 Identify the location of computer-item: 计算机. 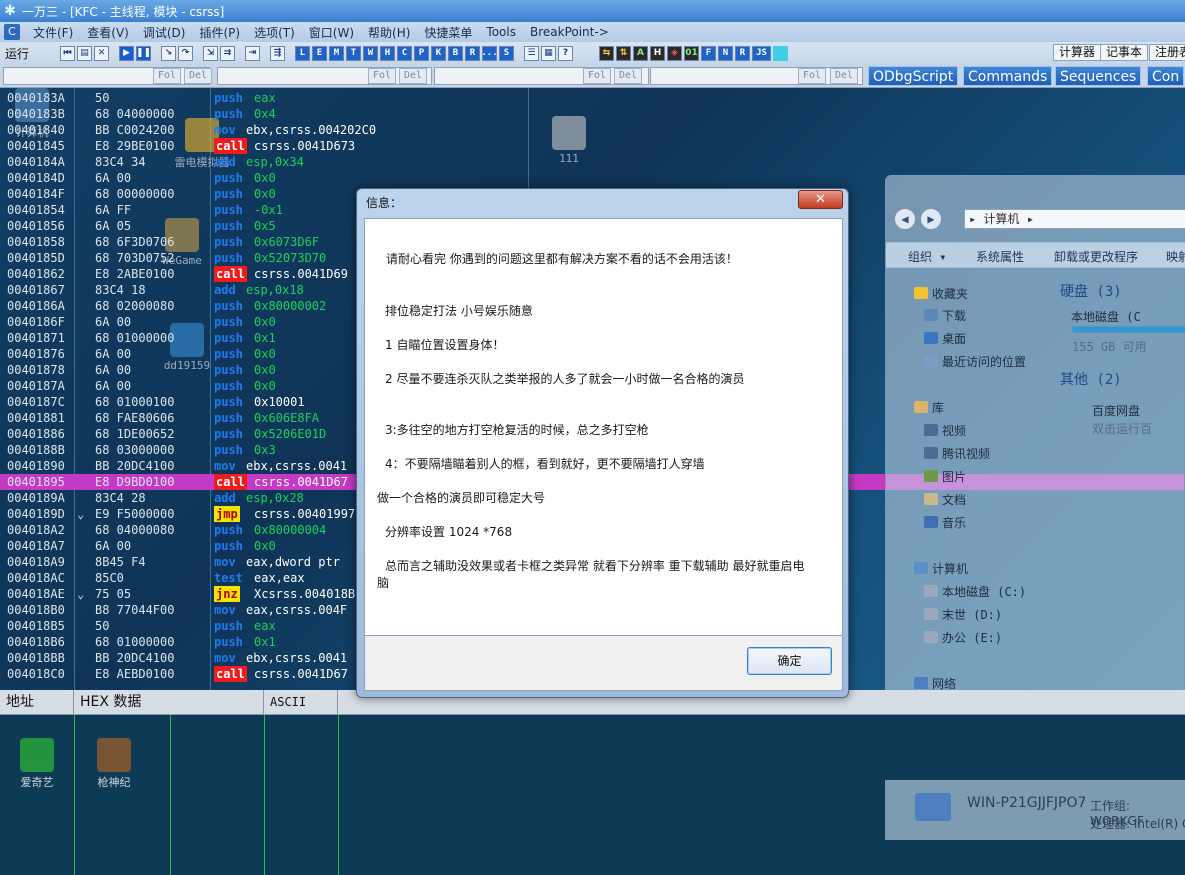
(941, 568).